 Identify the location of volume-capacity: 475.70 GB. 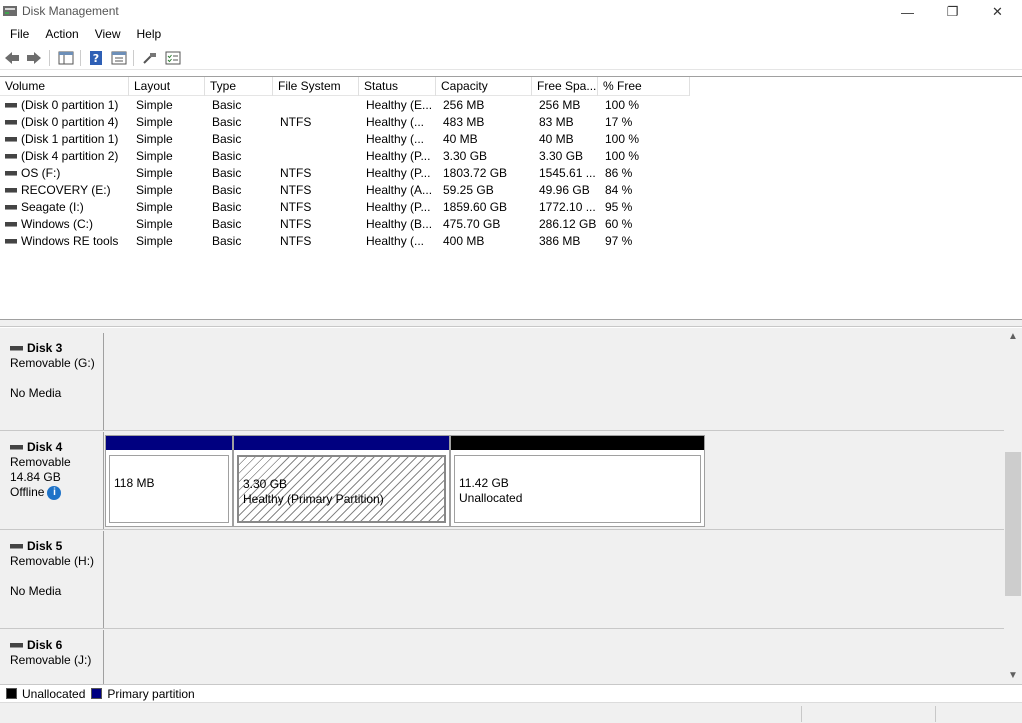
(472, 224).